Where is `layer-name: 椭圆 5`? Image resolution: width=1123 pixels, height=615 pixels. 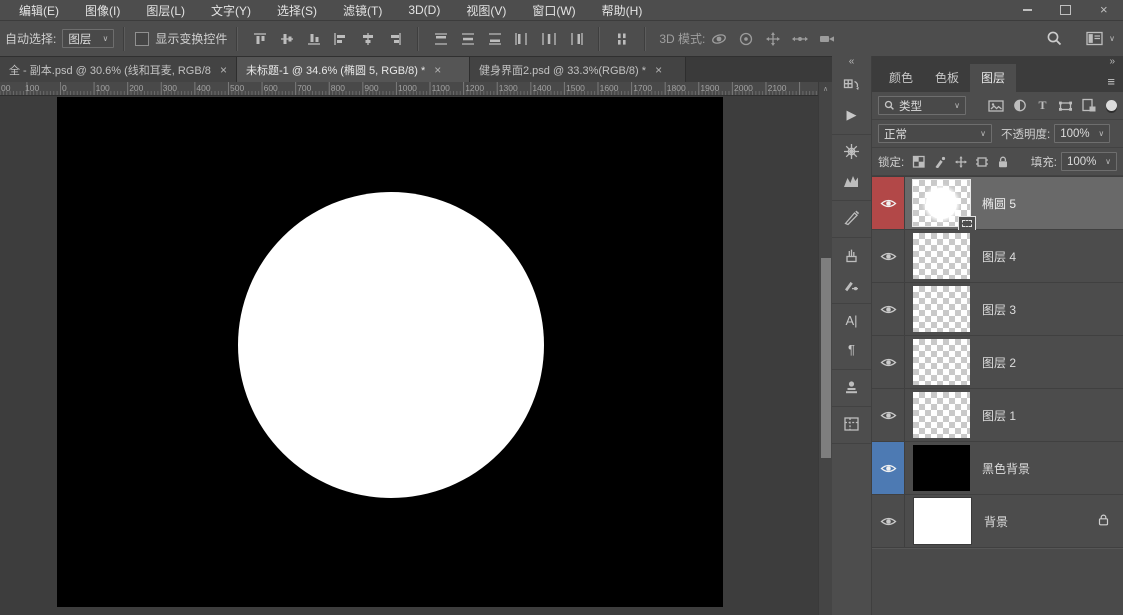 layer-name: 椭圆 5 is located at coordinates (999, 203).